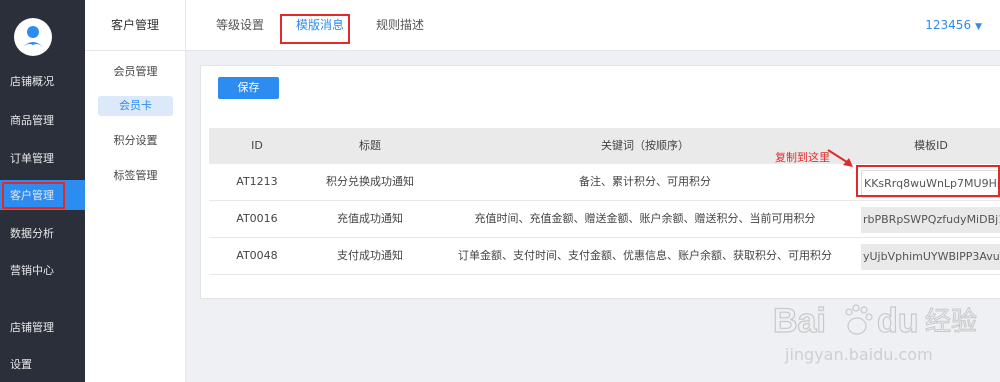  Describe the element at coordinates (898, 321) in the screenshot. I see `svg-text: du` at that location.